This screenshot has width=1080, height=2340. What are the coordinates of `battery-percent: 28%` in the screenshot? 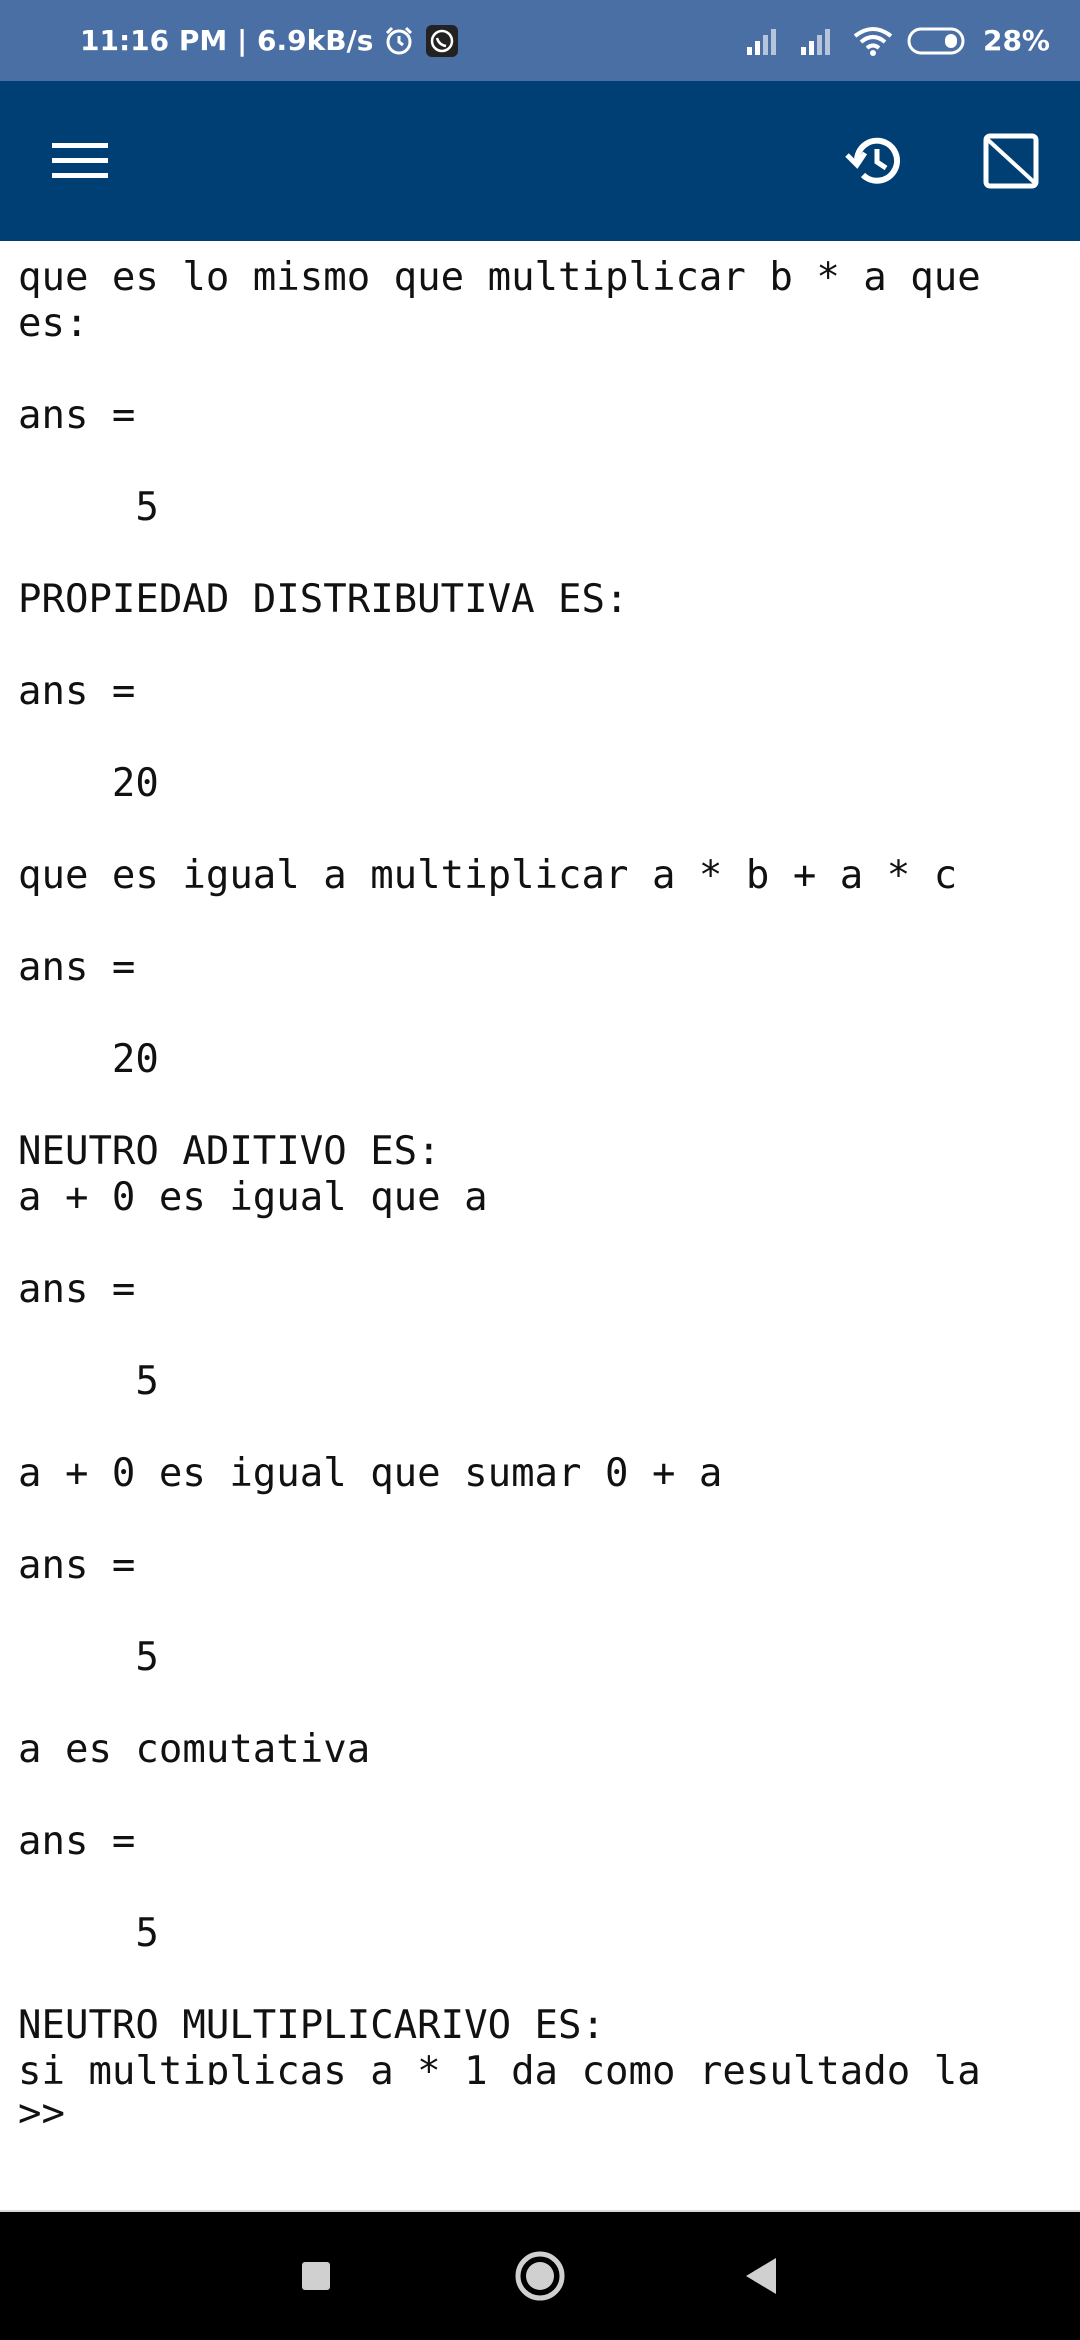 It's located at (1016, 40).